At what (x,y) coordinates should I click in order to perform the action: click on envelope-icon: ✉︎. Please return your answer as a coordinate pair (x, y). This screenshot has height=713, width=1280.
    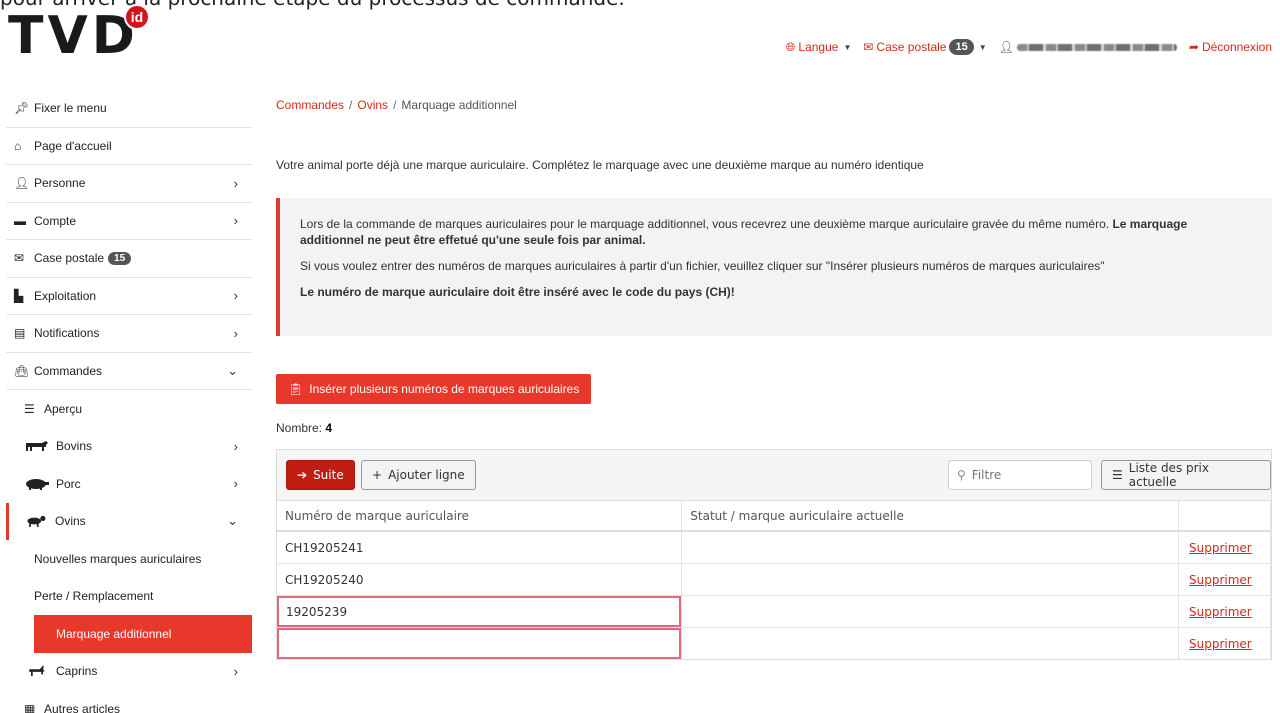
    Looking at the image, I should click on (868, 47).